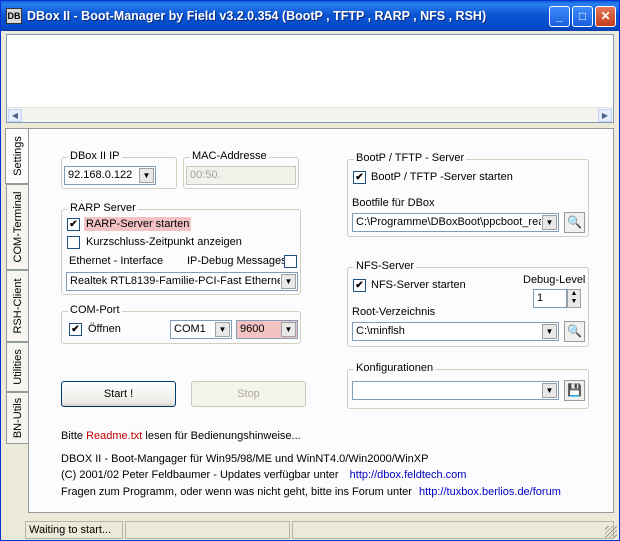  Describe the element at coordinates (574, 390) in the screenshot. I see `save-icon: 💾` at that location.